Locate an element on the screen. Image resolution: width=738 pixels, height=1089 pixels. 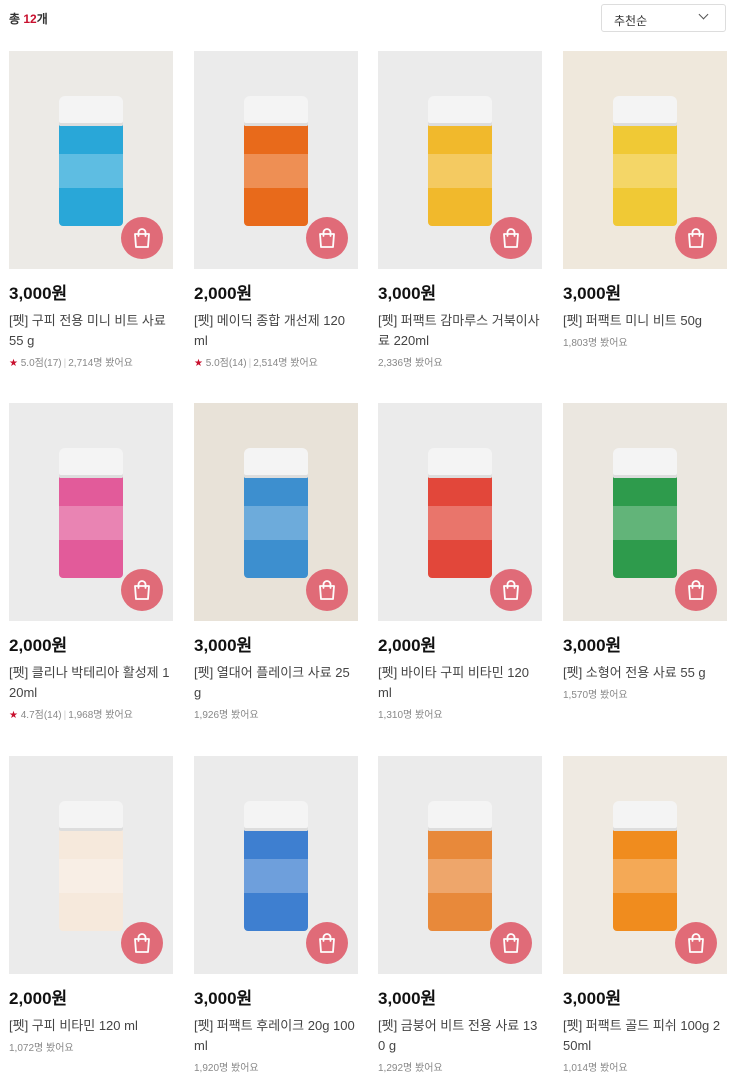
product-name: [펫] 퍼팩트 후레이크 20g 100ml is located at coordinates (276, 1036).